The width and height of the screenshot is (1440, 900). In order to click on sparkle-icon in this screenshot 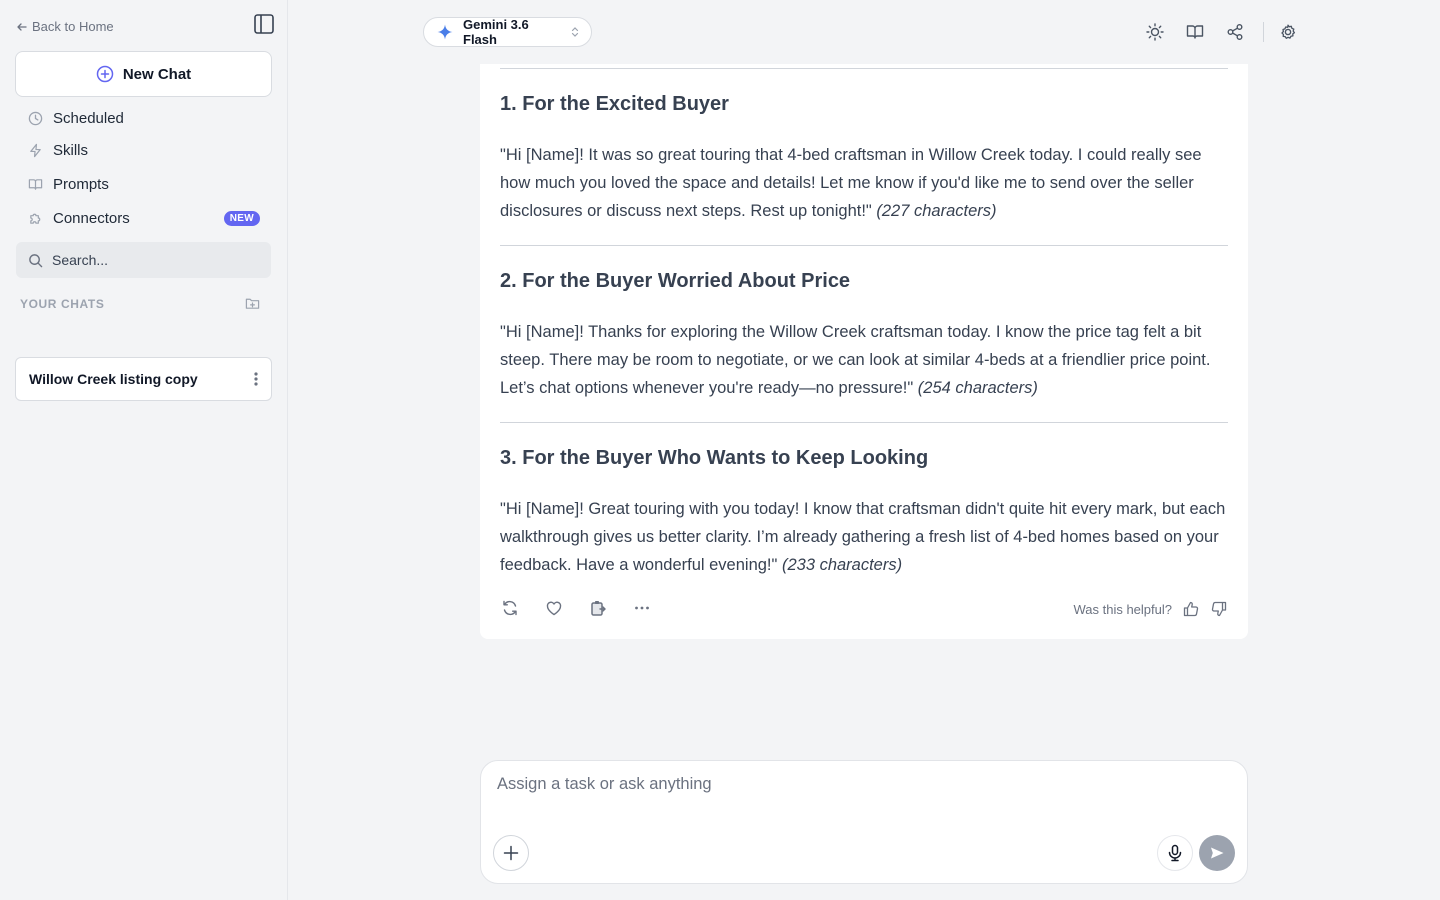, I will do `click(445, 32)`.